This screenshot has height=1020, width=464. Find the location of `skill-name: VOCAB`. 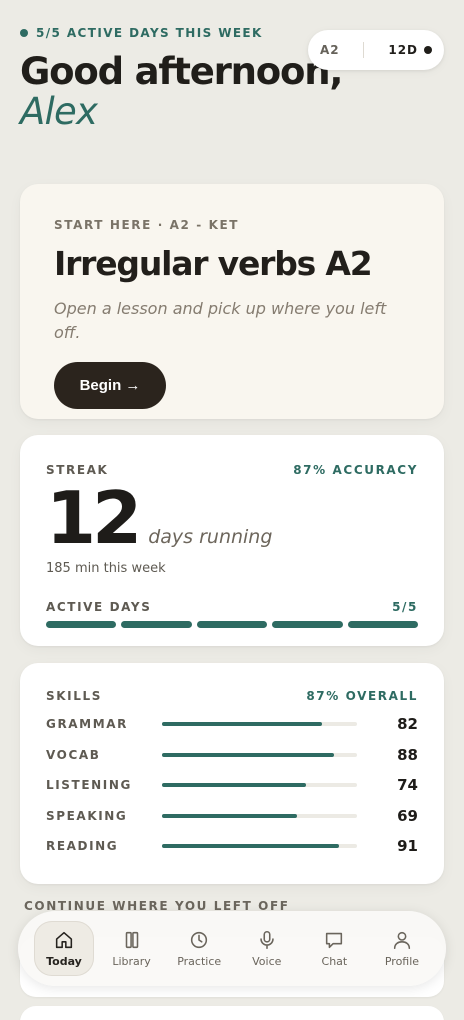

skill-name: VOCAB is located at coordinates (73, 754).